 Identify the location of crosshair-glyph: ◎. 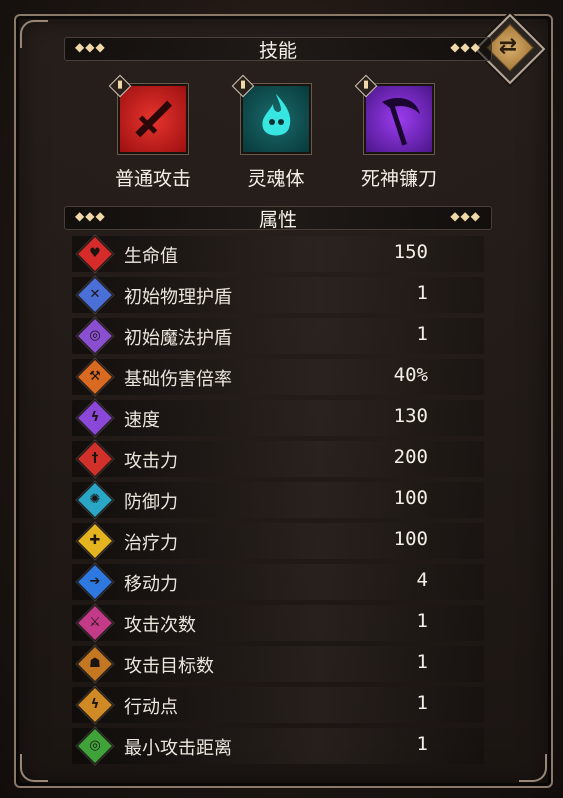
(95, 745).